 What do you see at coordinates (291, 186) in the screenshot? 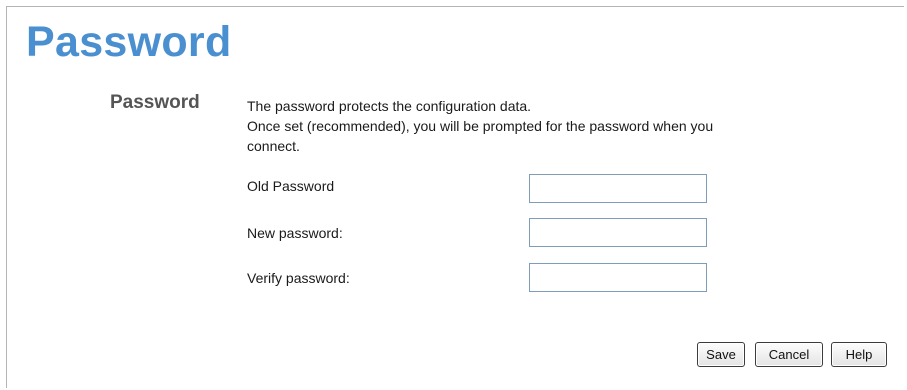
I see `old-password-label: Old Password` at bounding box center [291, 186].